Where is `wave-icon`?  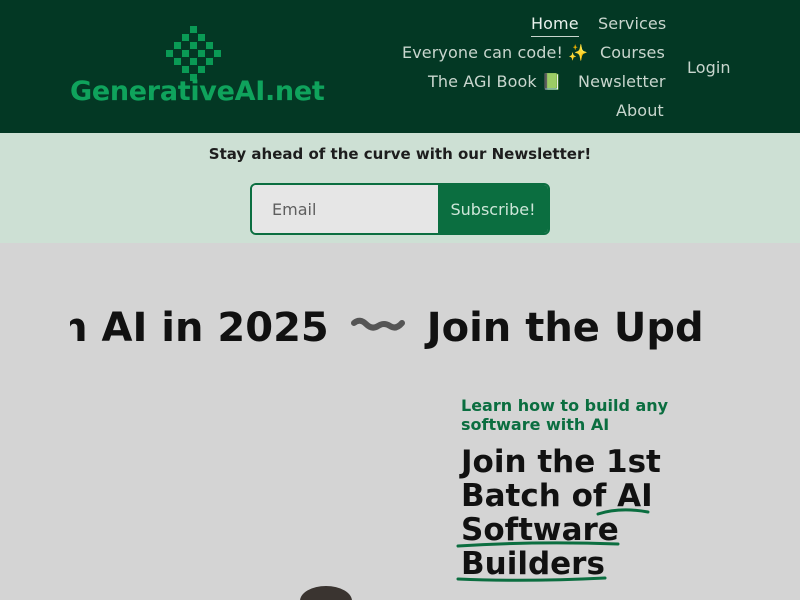
wave-icon is located at coordinates (377, 328).